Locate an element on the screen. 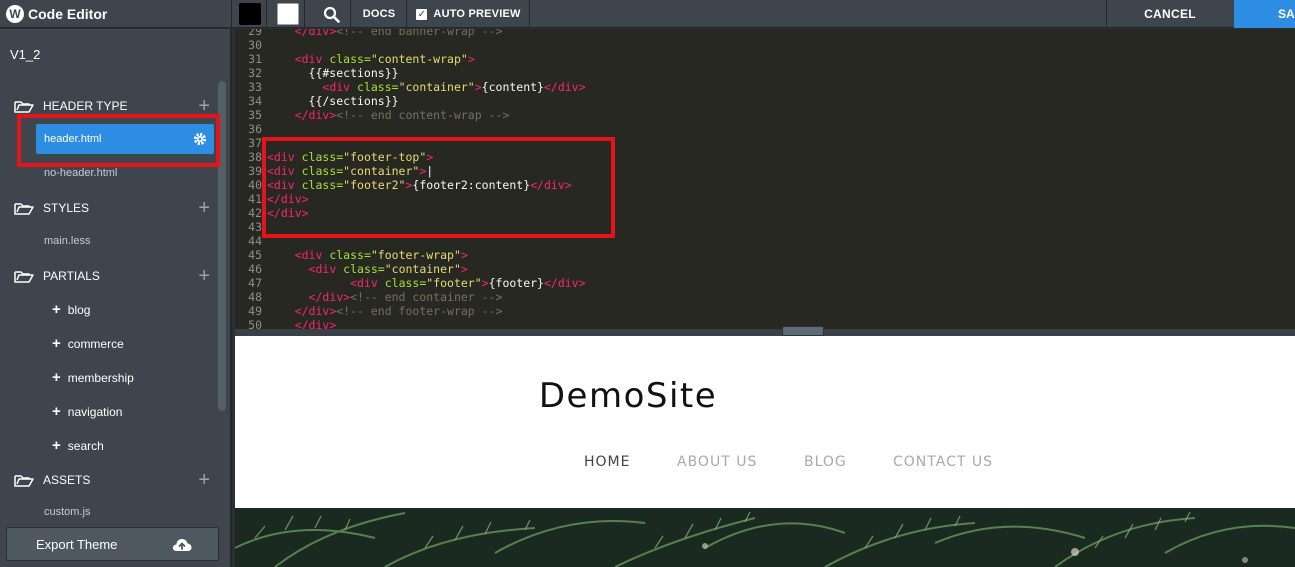 The image size is (1295, 567). search-icon is located at coordinates (331, 14).